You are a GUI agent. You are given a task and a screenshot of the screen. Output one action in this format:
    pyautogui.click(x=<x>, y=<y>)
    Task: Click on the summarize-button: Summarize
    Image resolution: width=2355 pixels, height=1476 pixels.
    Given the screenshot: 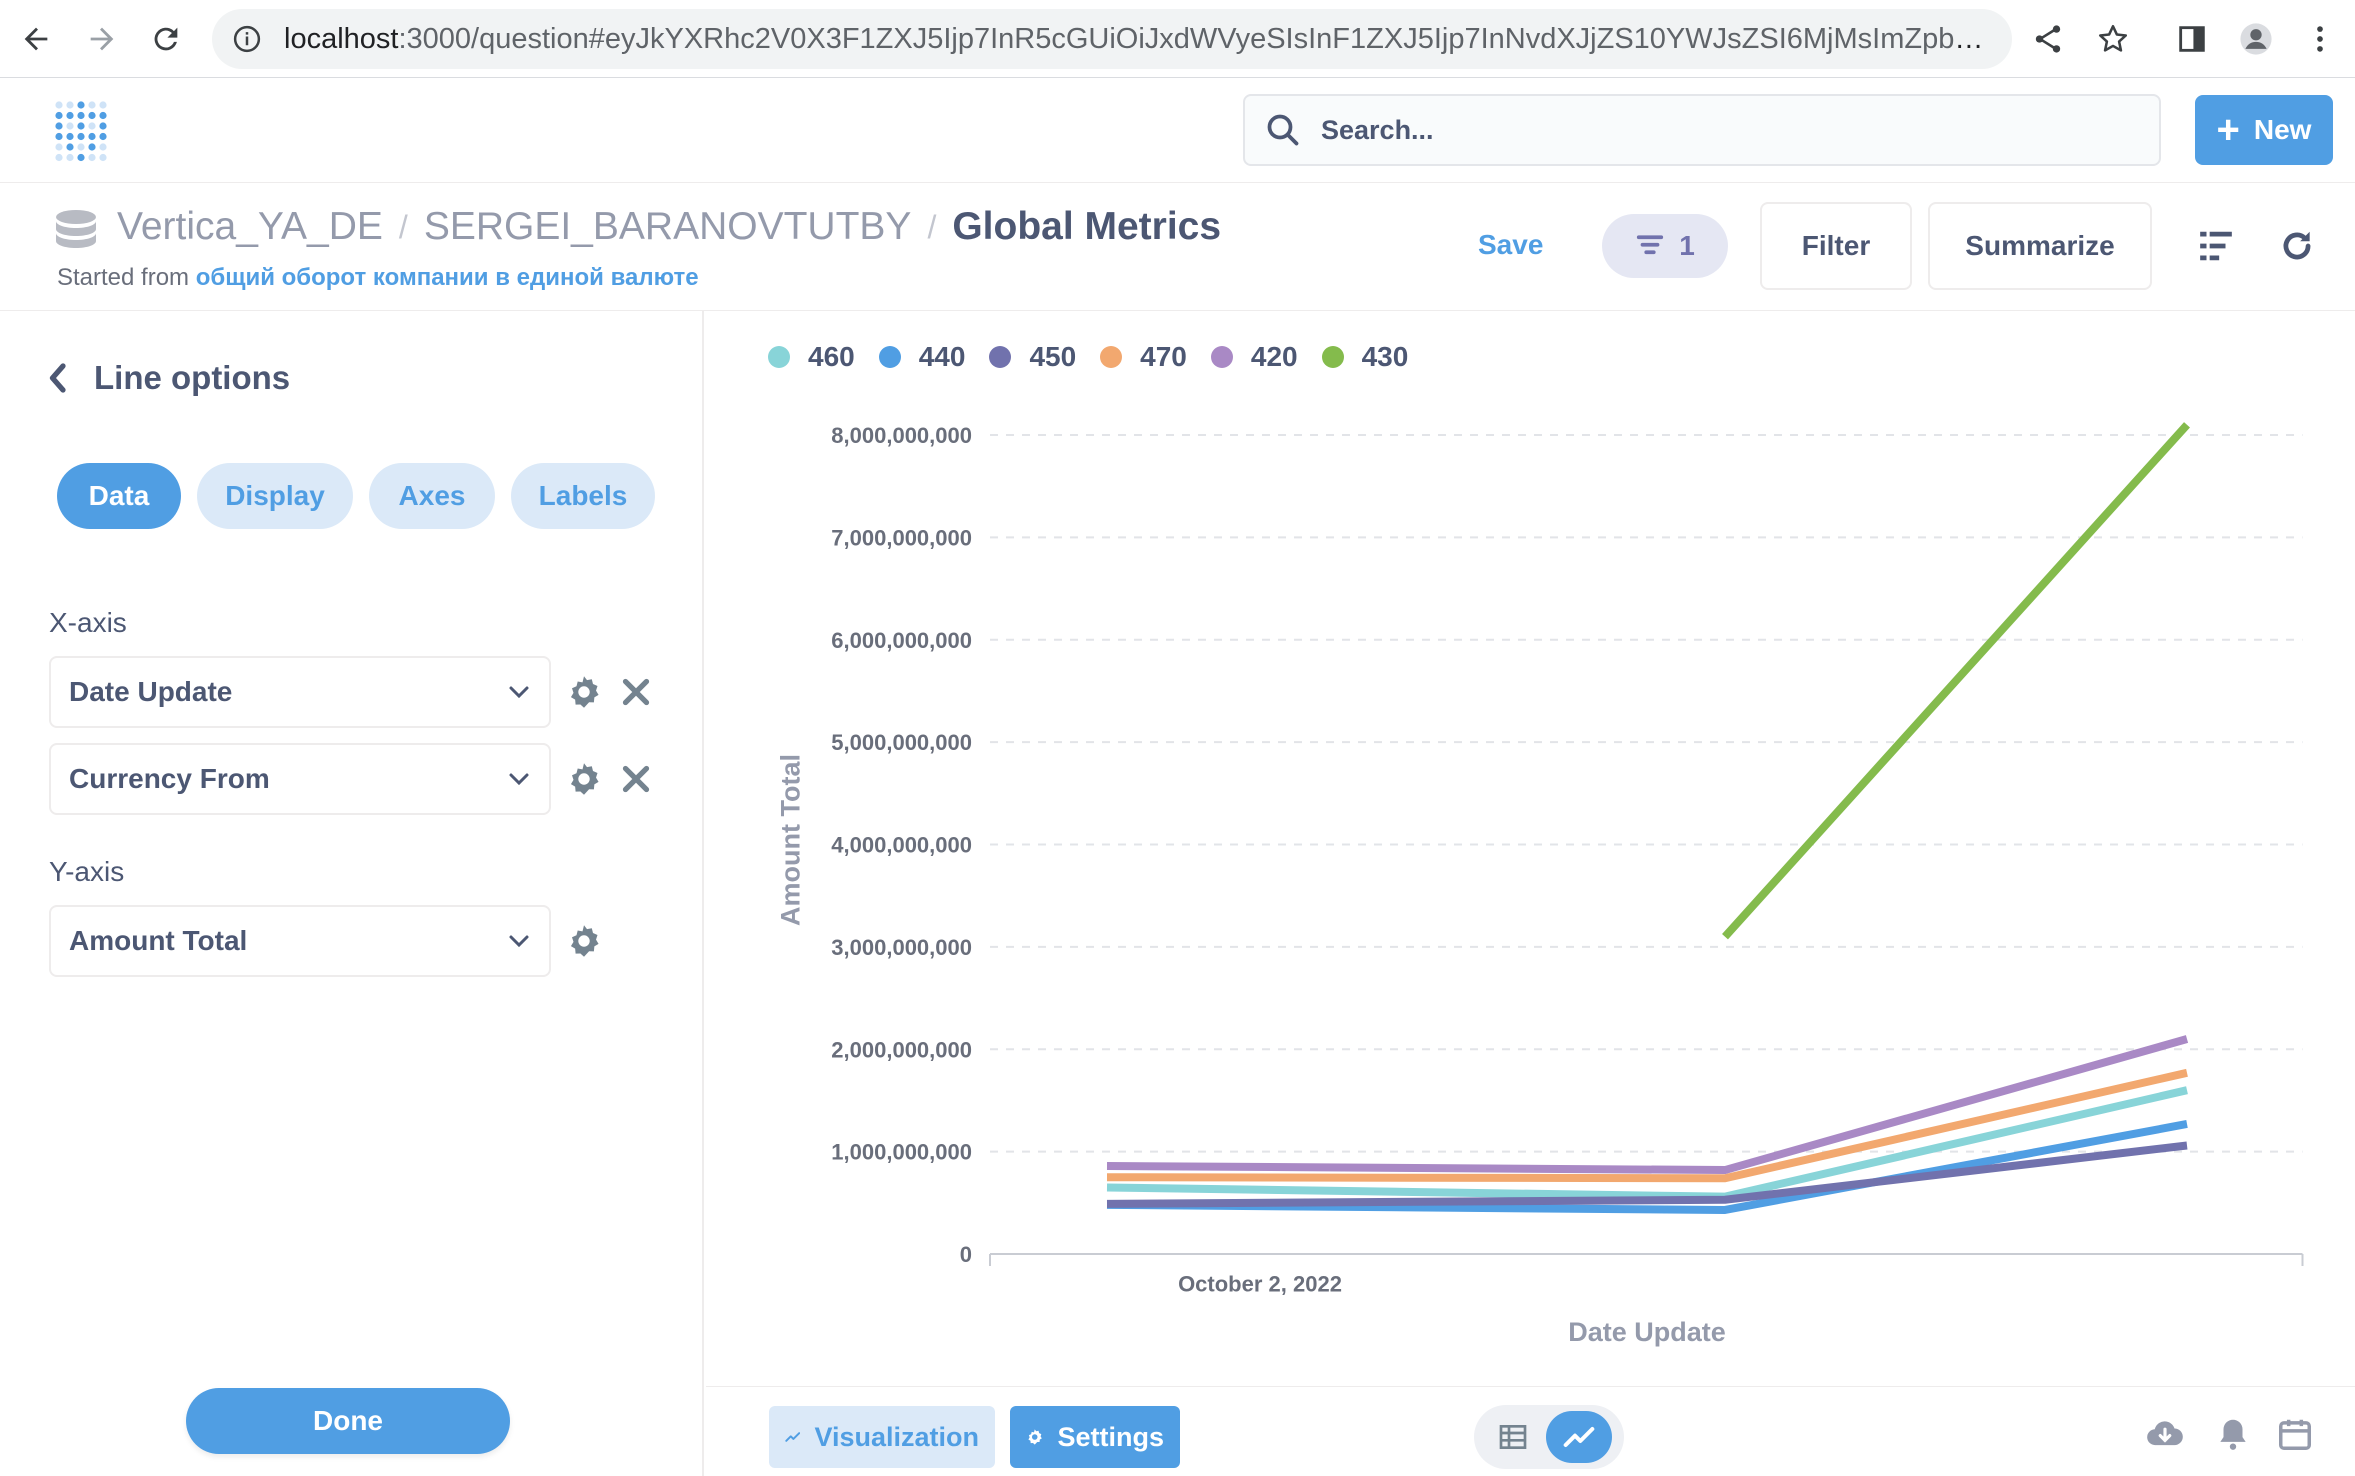 What is the action you would take?
    pyautogui.click(x=2040, y=246)
    